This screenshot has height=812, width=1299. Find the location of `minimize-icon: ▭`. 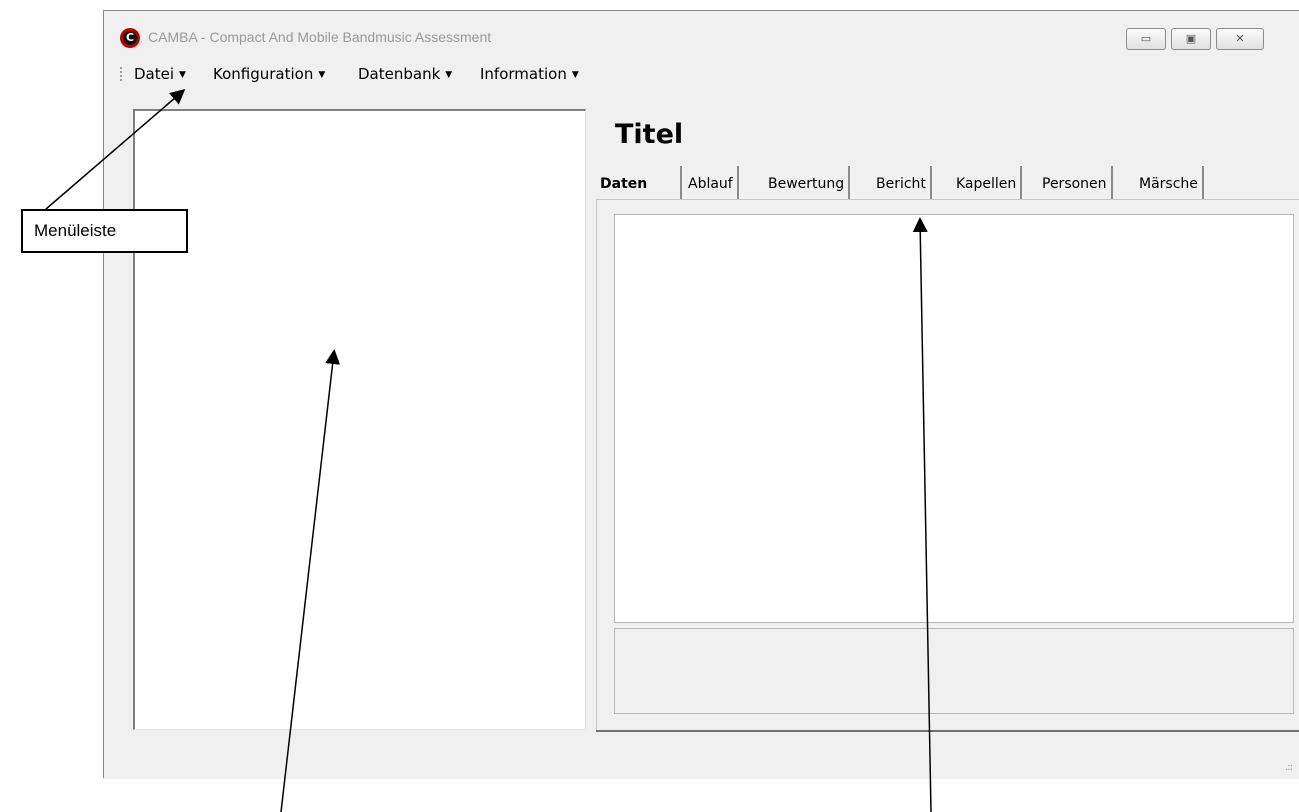

minimize-icon: ▭ is located at coordinates (1146, 38).